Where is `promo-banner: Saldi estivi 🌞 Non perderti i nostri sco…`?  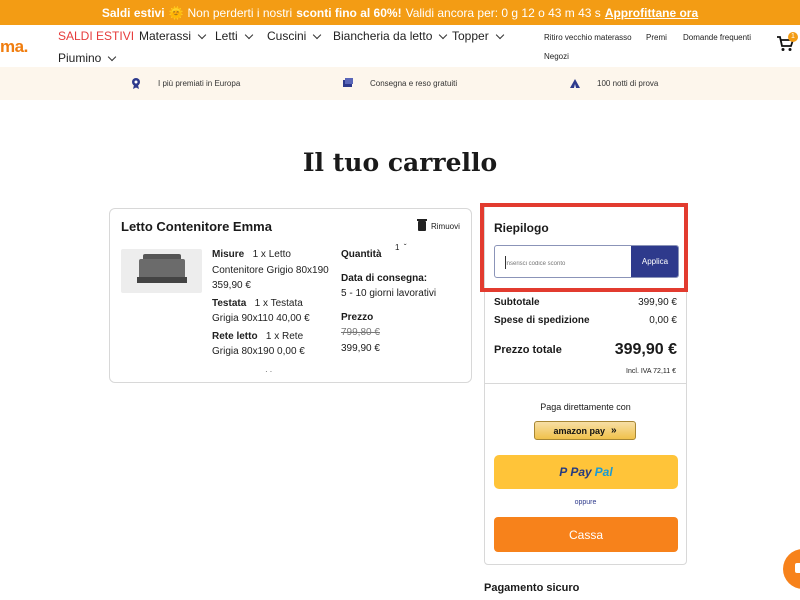
promo-banner: Saldi estivi 🌞 Non perderti i nostri sco… is located at coordinates (400, 12).